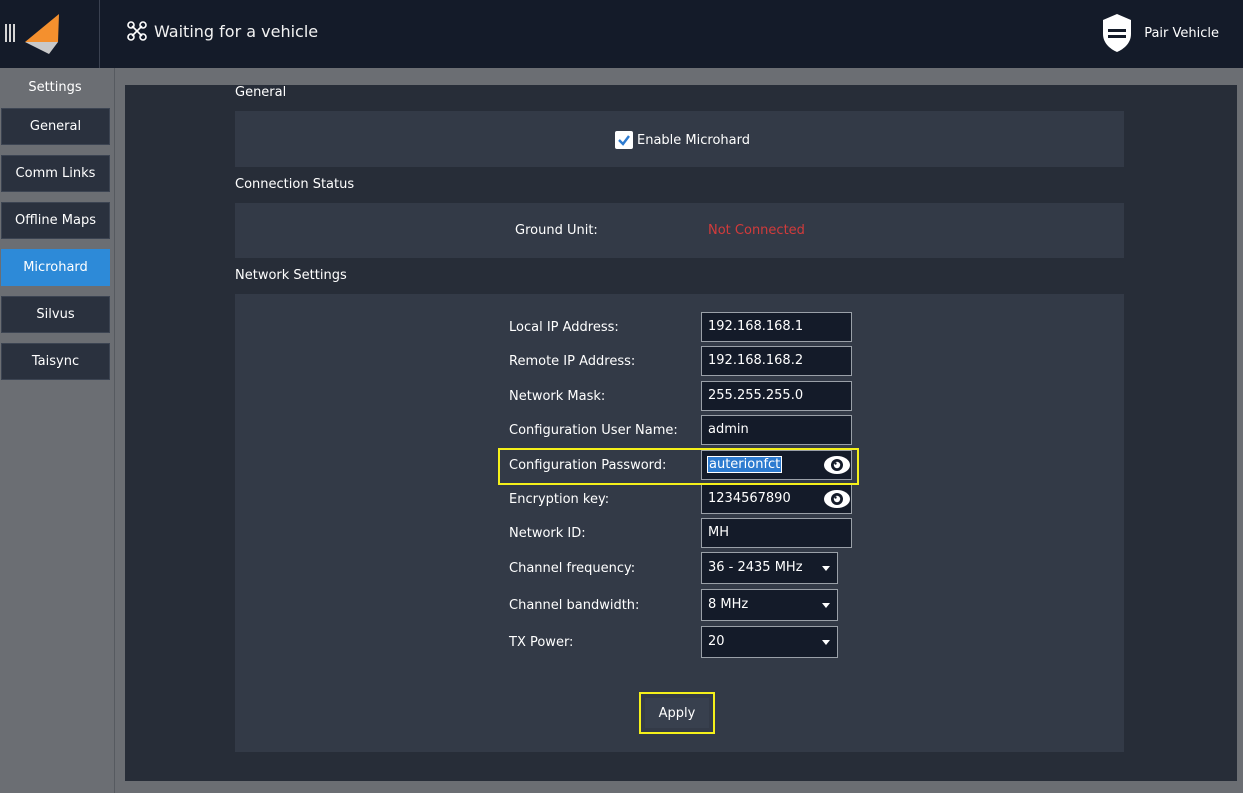 This screenshot has height=793, width=1243. What do you see at coordinates (776, 430) in the screenshot?
I see `config-username-input: admin` at bounding box center [776, 430].